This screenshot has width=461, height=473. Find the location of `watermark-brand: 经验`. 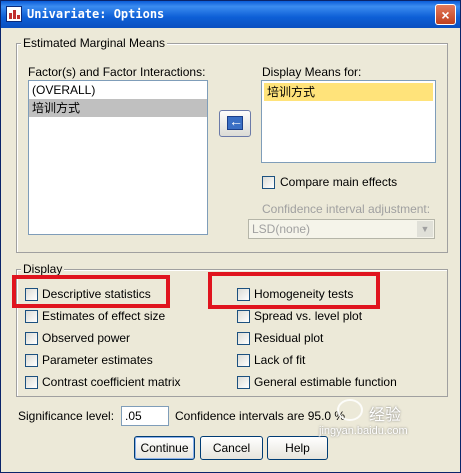

watermark-brand: 经验 is located at coordinates (385, 415).